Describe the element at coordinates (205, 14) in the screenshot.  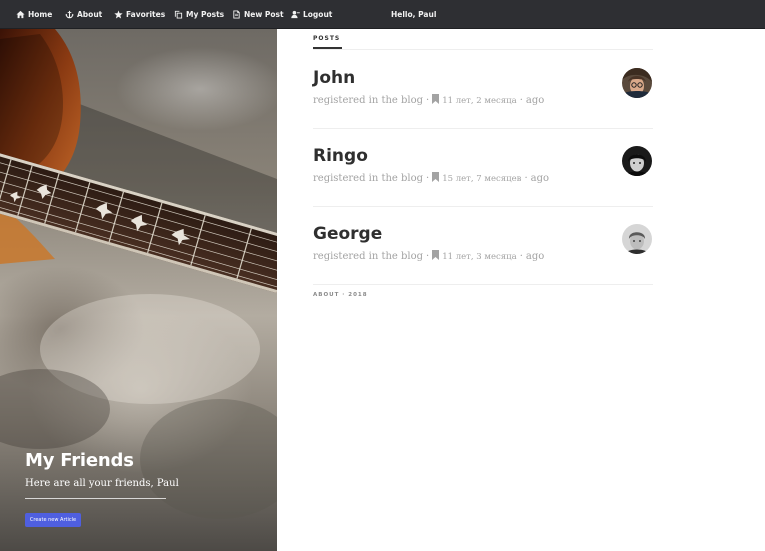
I see `nav-my-posts-label: My Posts` at that location.